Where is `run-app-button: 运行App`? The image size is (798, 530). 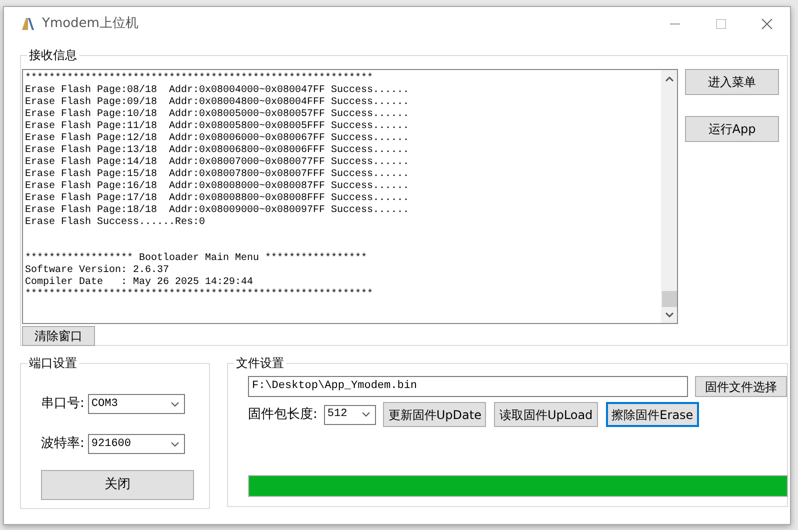 run-app-button: 运行App is located at coordinates (732, 129).